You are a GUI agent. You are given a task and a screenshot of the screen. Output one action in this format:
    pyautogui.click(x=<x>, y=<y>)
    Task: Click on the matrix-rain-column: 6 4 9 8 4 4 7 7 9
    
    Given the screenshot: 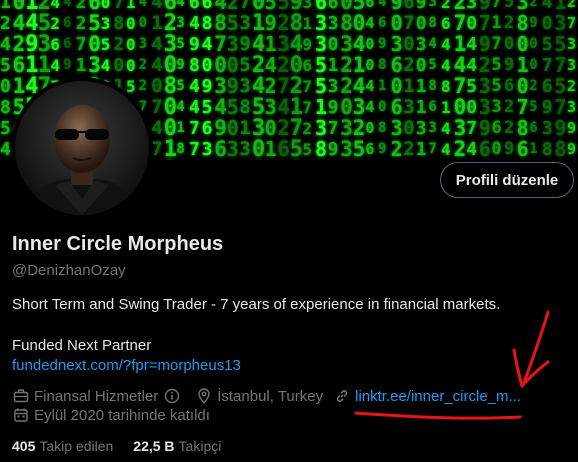 What is the action you would take?
    pyautogui.click(x=194, y=80)
    